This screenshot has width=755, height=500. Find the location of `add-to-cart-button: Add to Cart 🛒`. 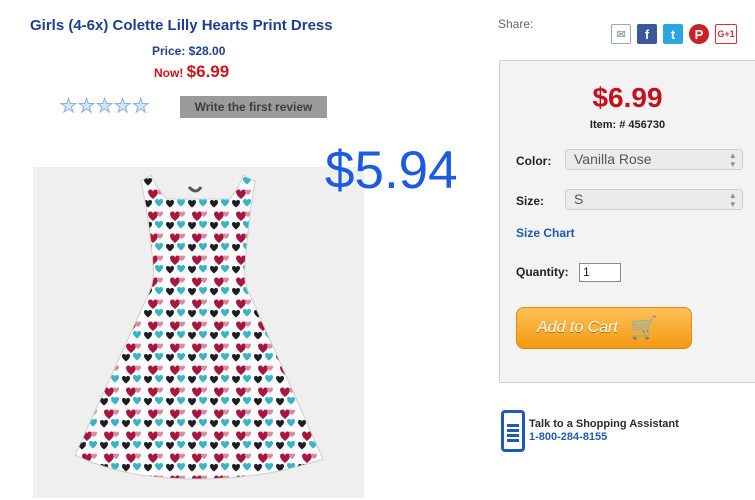

add-to-cart-button: Add to Cart 🛒 is located at coordinates (604, 328).